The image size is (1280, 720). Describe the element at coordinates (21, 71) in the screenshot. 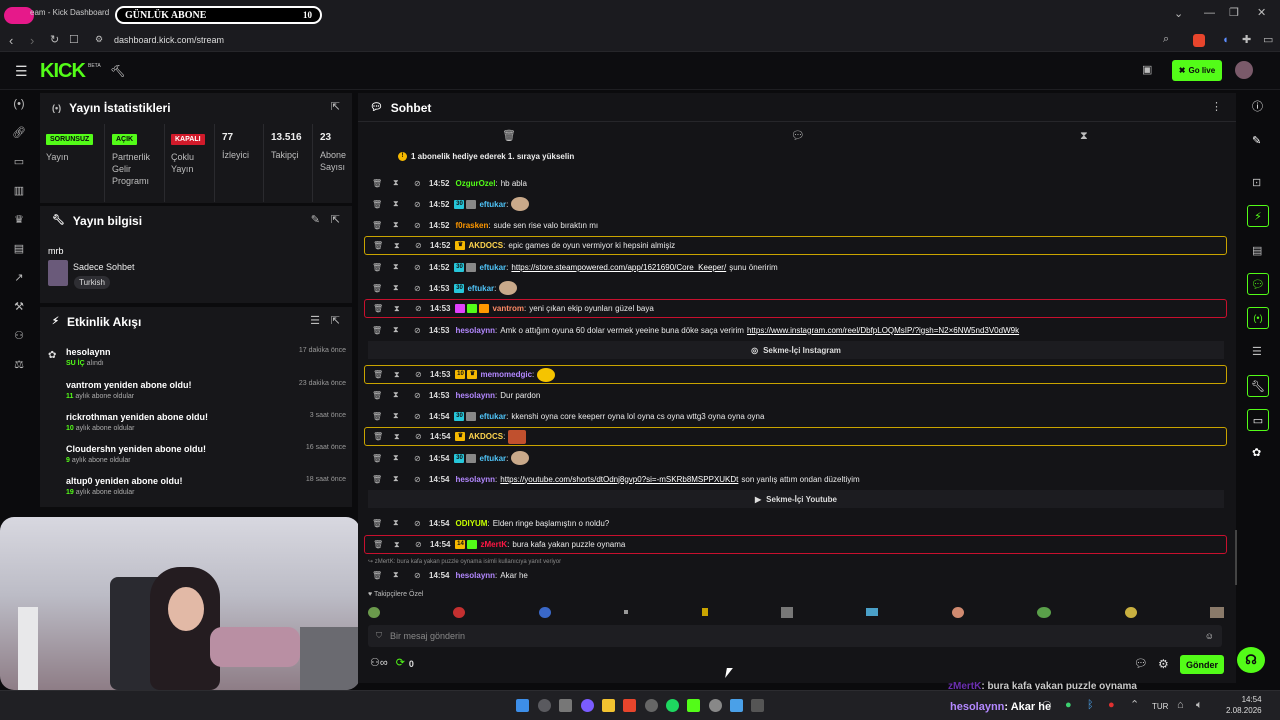

I see `menu-icon: ☰` at that location.